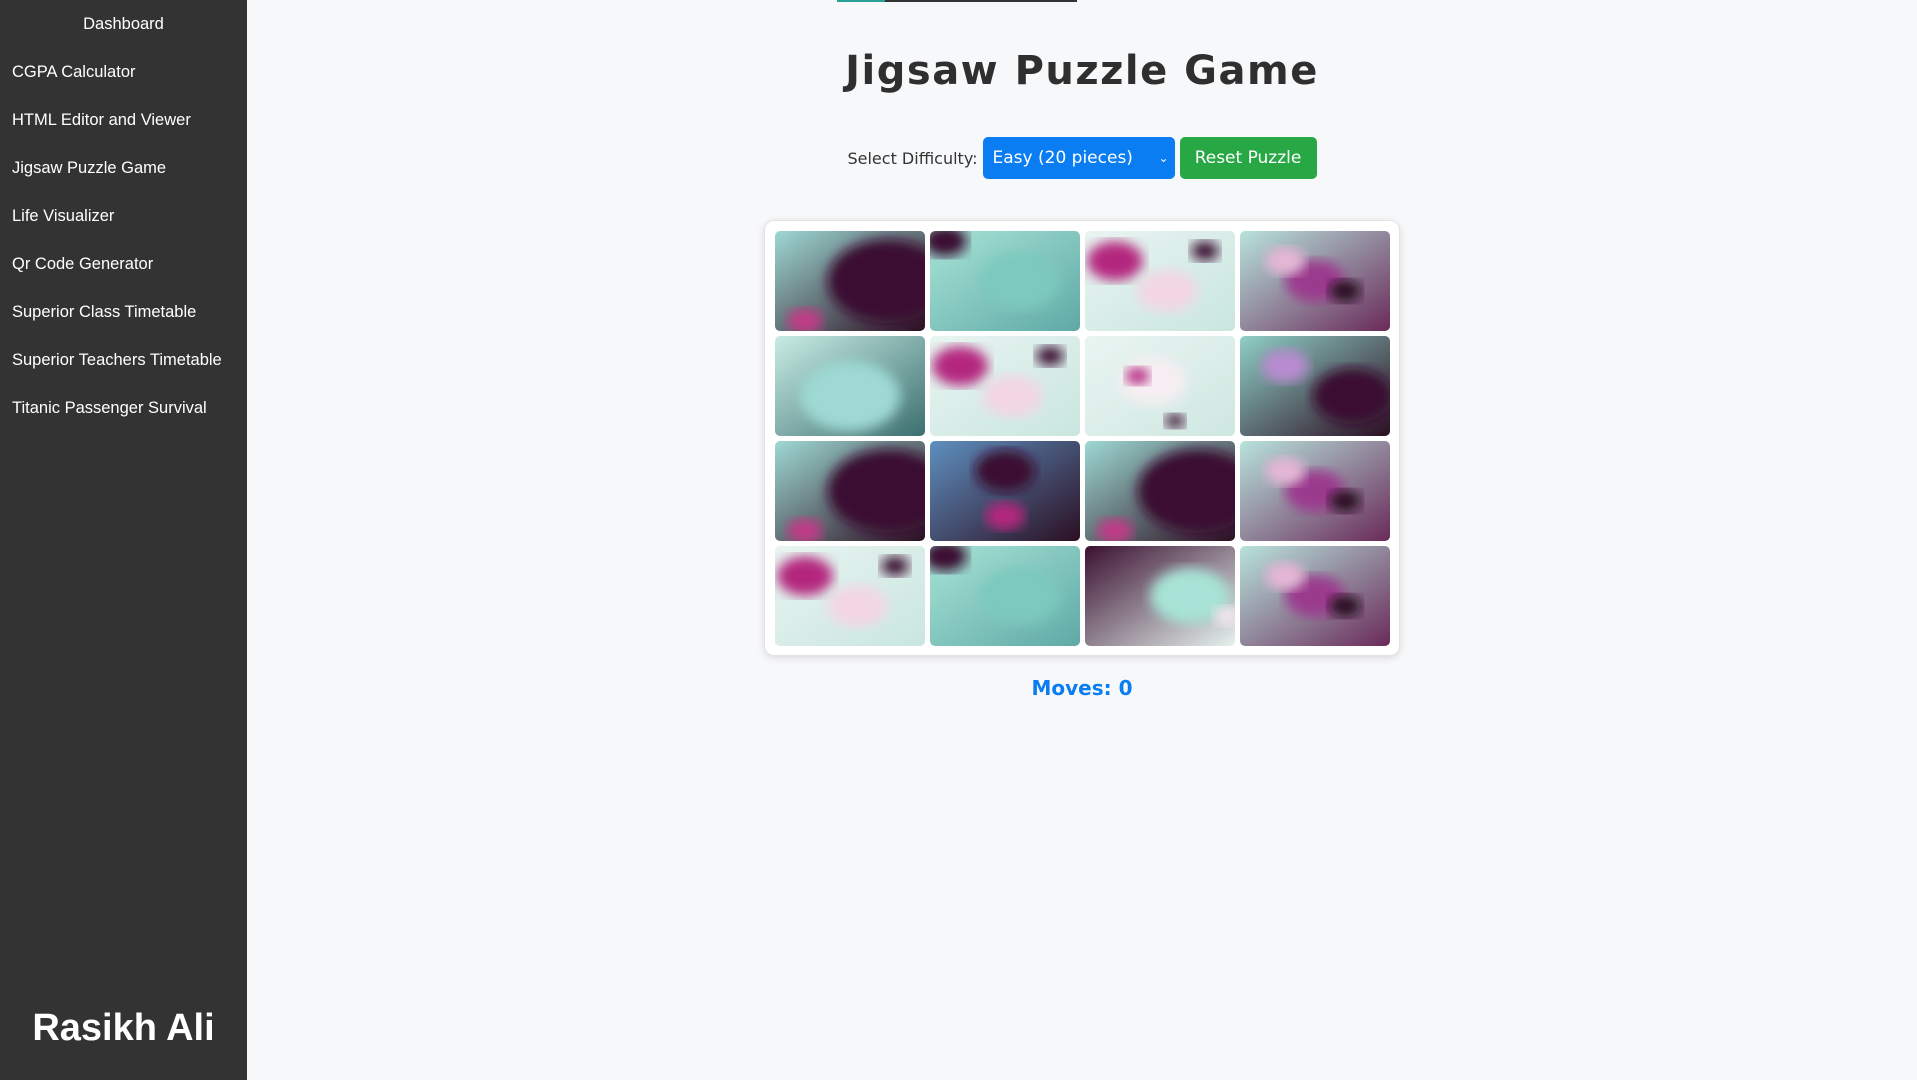 This screenshot has height=1080, width=1917. I want to click on reset-puzzle-button: Reset Puzzle, so click(1248, 158).